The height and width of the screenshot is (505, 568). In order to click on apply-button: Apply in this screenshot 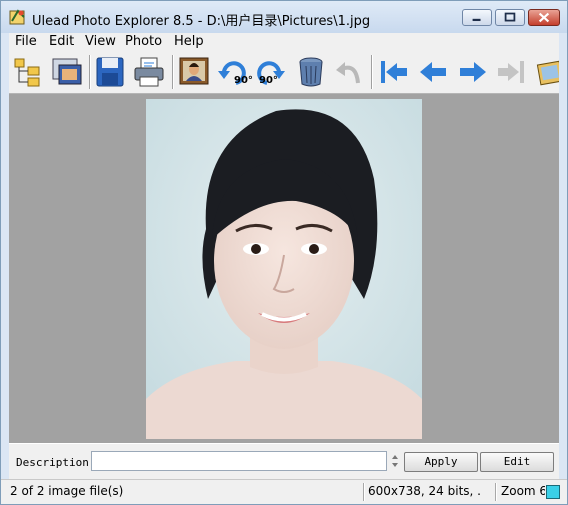, I will do `click(441, 462)`.